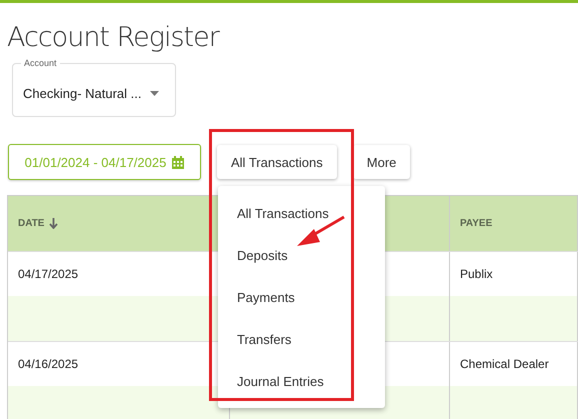 This screenshot has width=578, height=419. What do you see at coordinates (301, 297) in the screenshot?
I see `menu-item: Payments` at bounding box center [301, 297].